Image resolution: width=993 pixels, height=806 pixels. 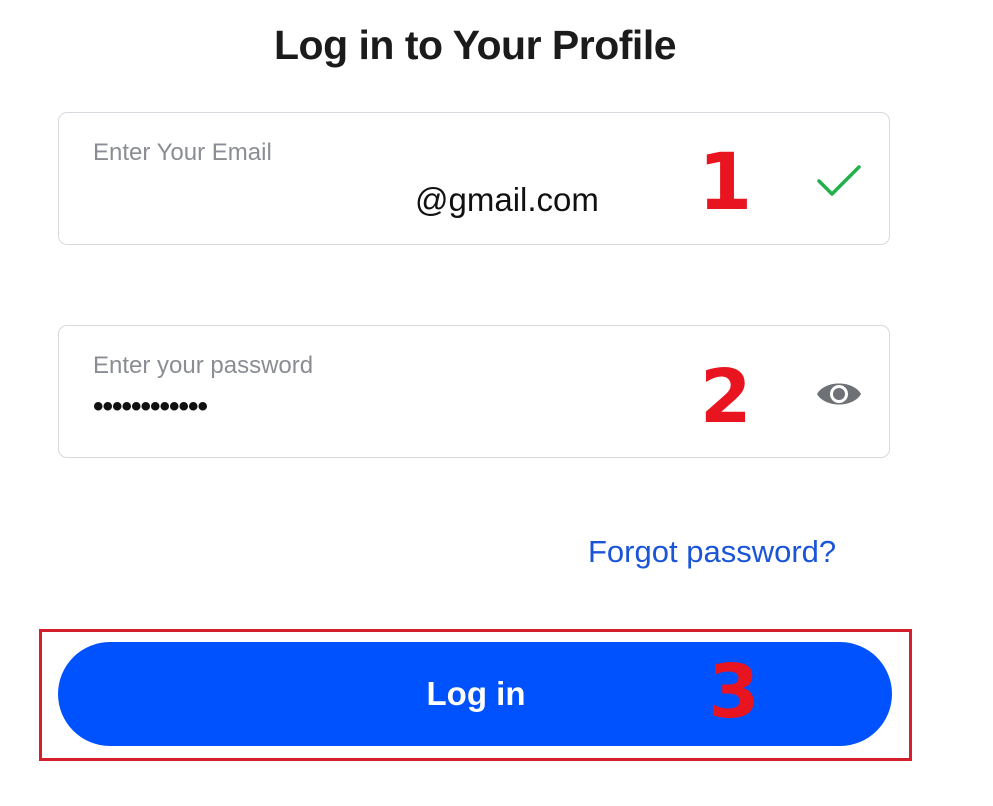 I want to click on password-field: Enter your password ••••••••••••, so click(x=474, y=391).